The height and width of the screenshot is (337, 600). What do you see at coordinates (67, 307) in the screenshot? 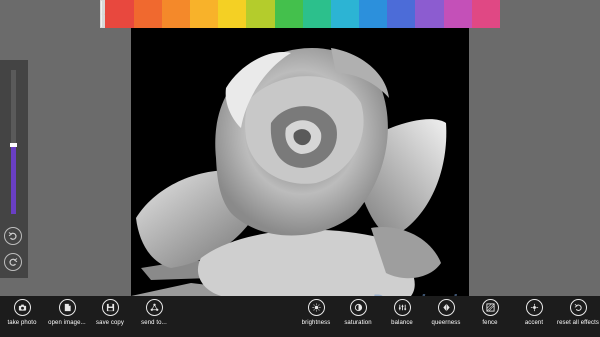
I see `open-file-icon` at bounding box center [67, 307].